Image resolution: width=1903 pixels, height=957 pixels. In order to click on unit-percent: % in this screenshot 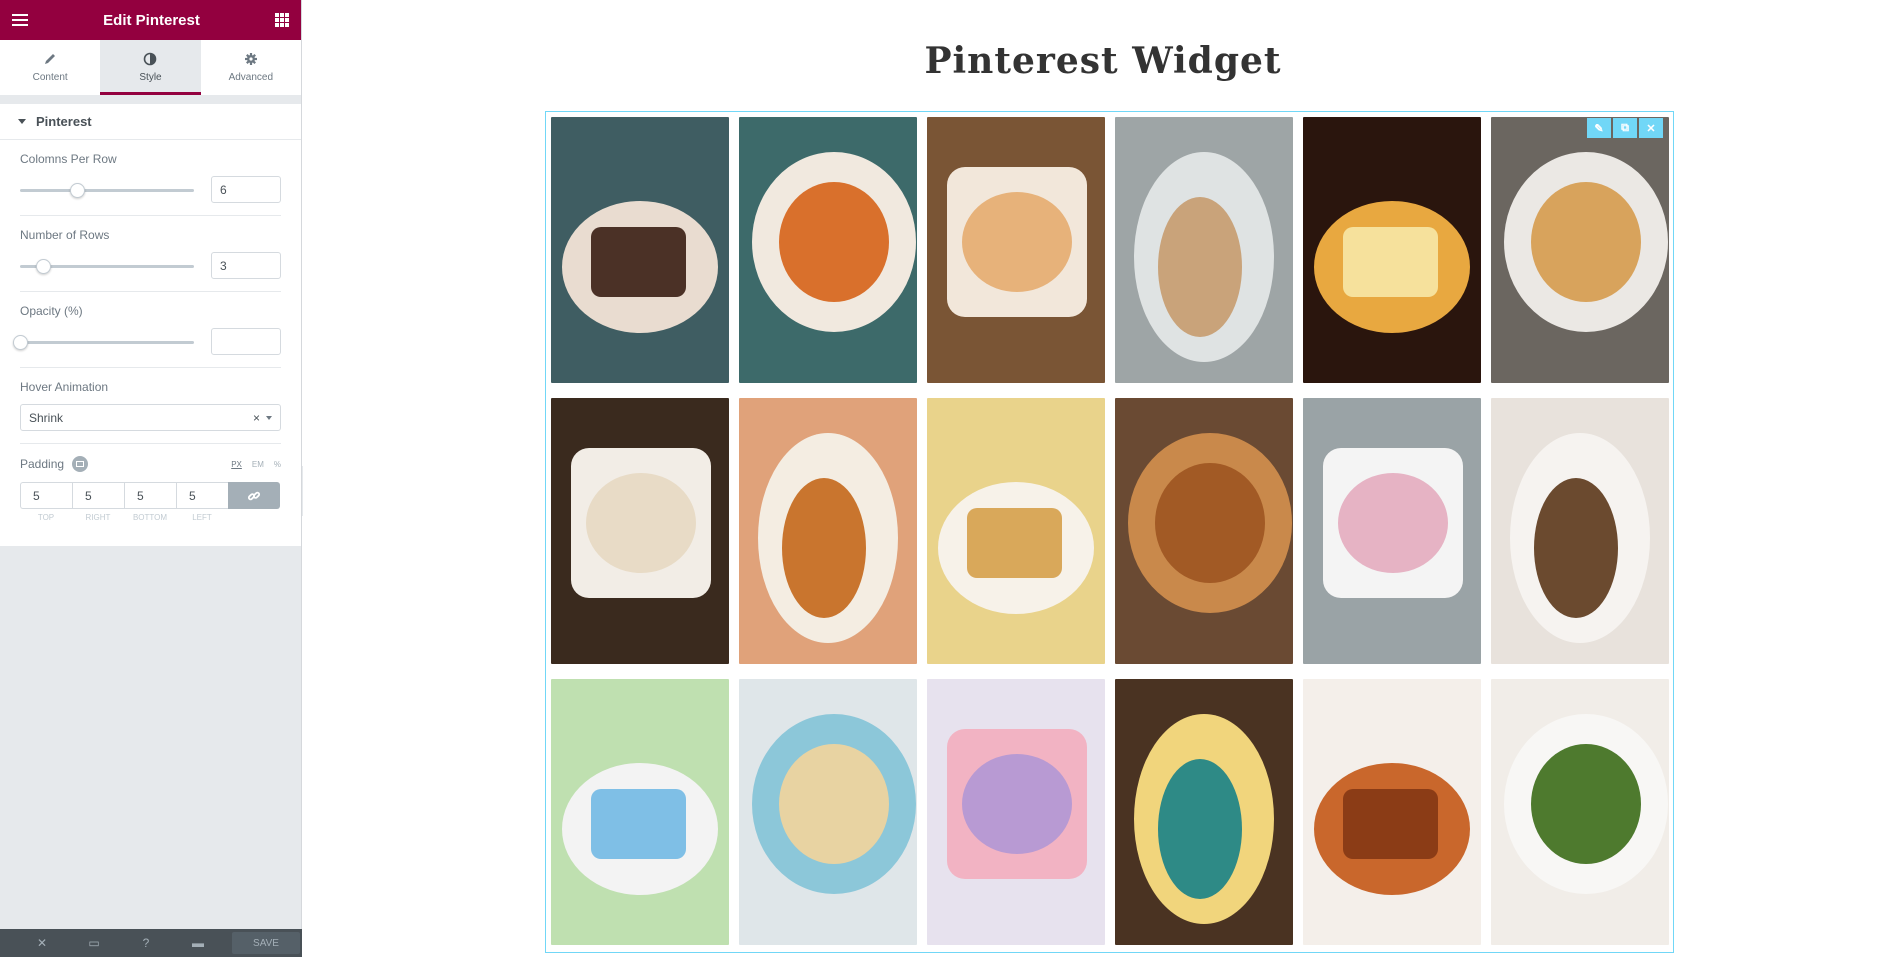, I will do `click(277, 464)`.